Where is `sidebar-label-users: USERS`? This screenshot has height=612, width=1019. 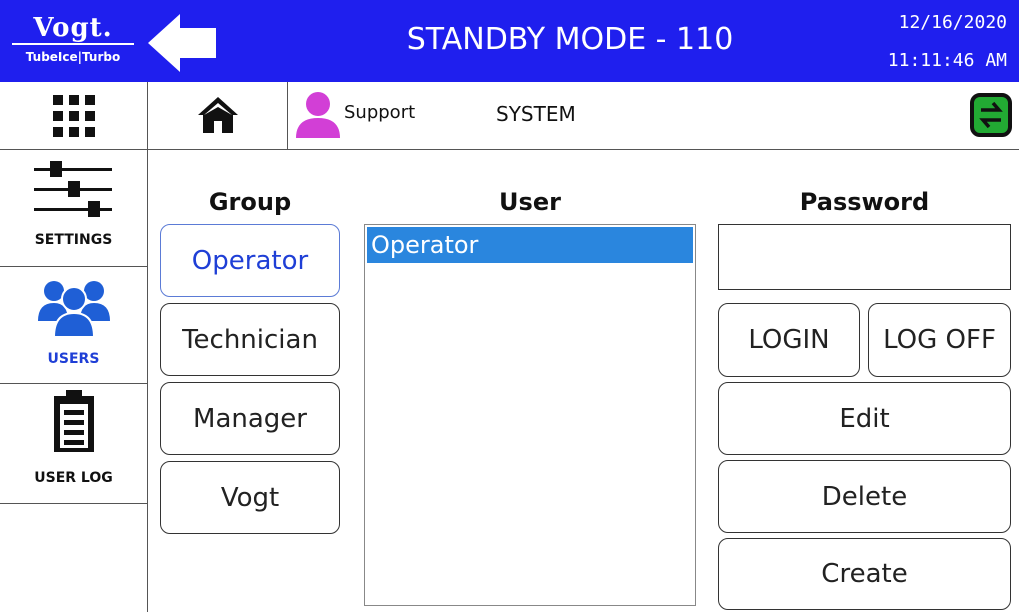
sidebar-label-users: USERS is located at coordinates (73, 359).